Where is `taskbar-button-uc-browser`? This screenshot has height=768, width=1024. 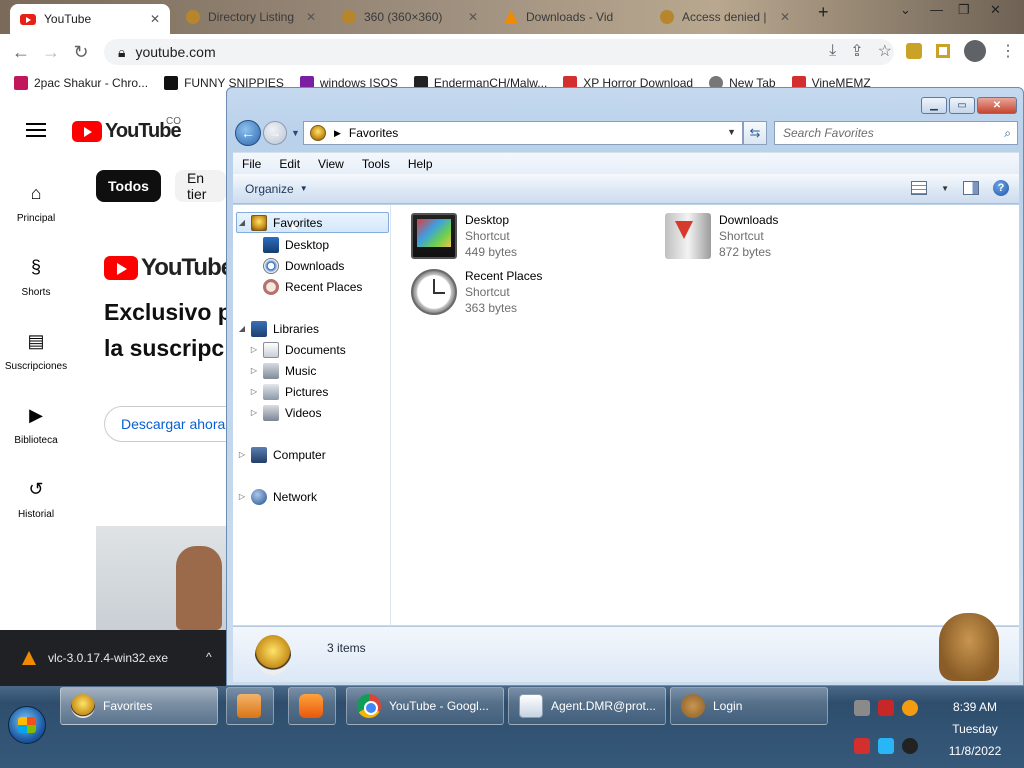
taskbar-button-uc-browser is located at coordinates (312, 706).